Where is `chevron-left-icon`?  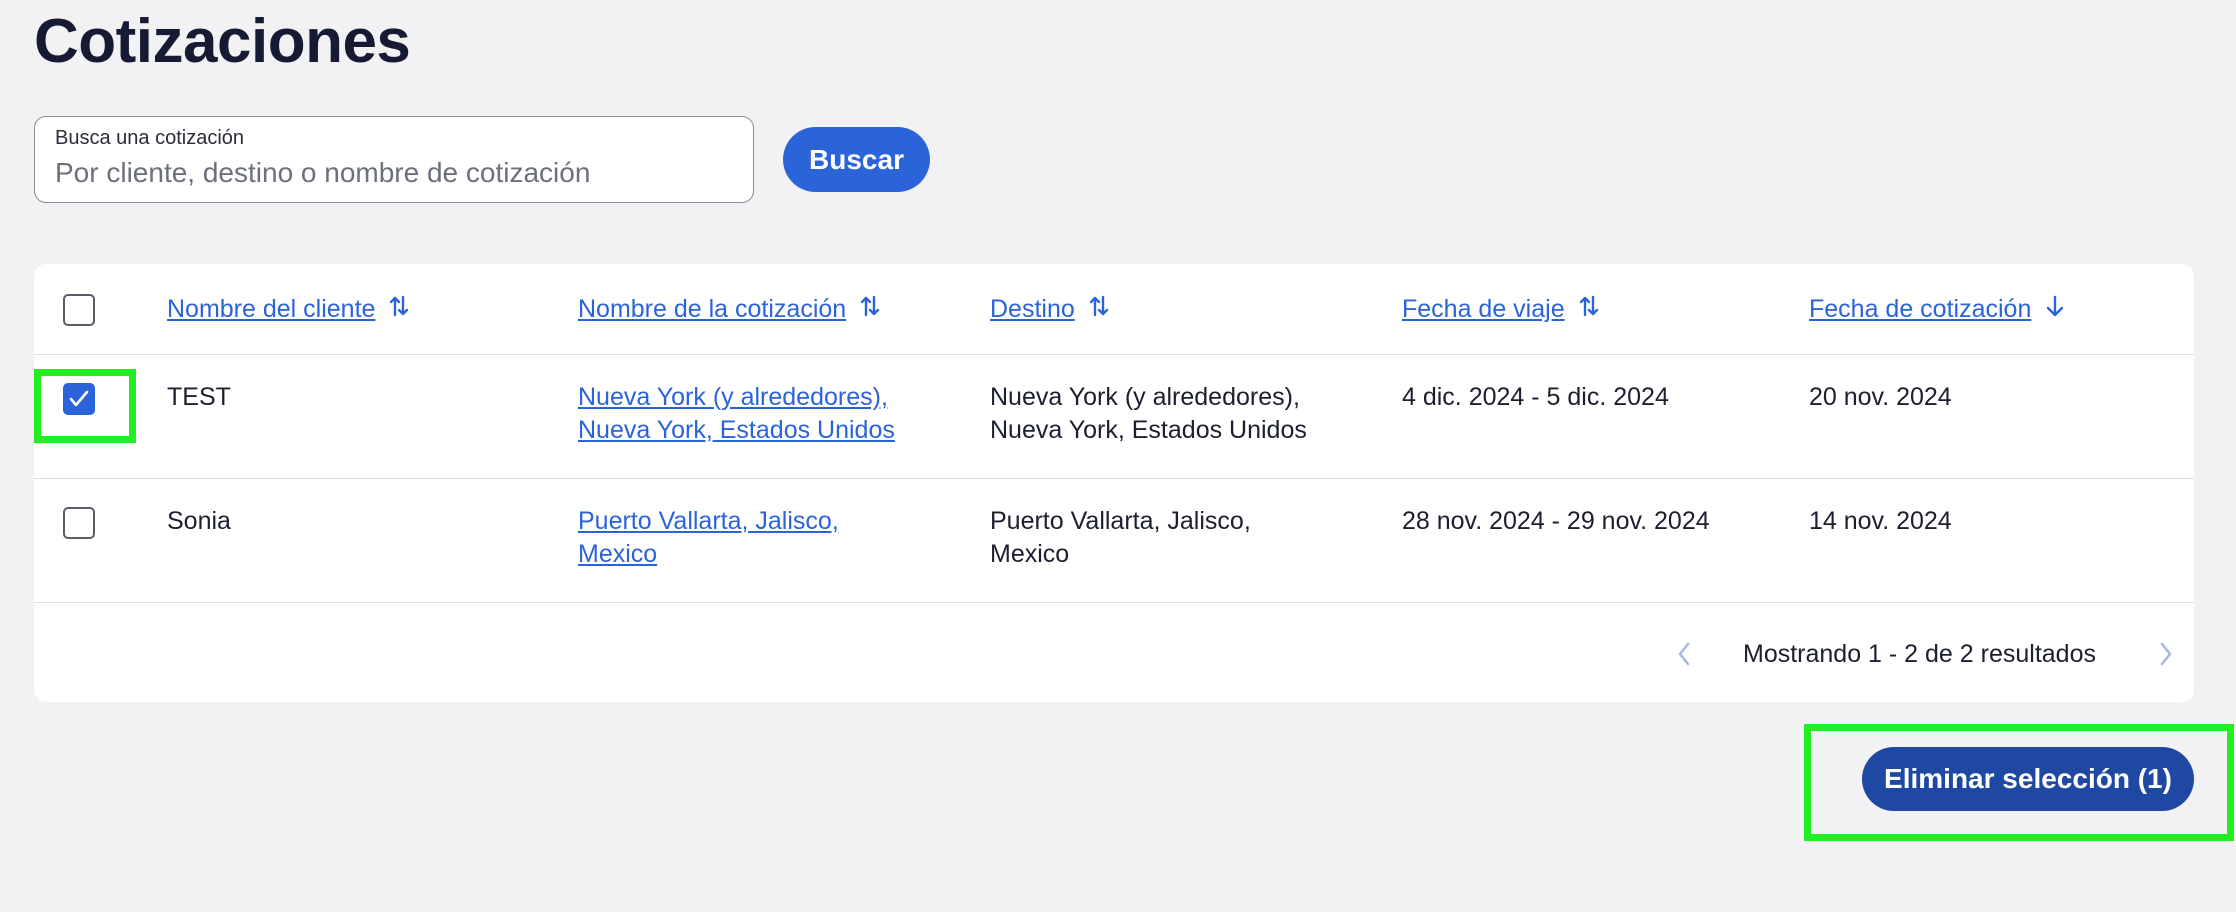
chevron-left-icon is located at coordinates (1684, 654).